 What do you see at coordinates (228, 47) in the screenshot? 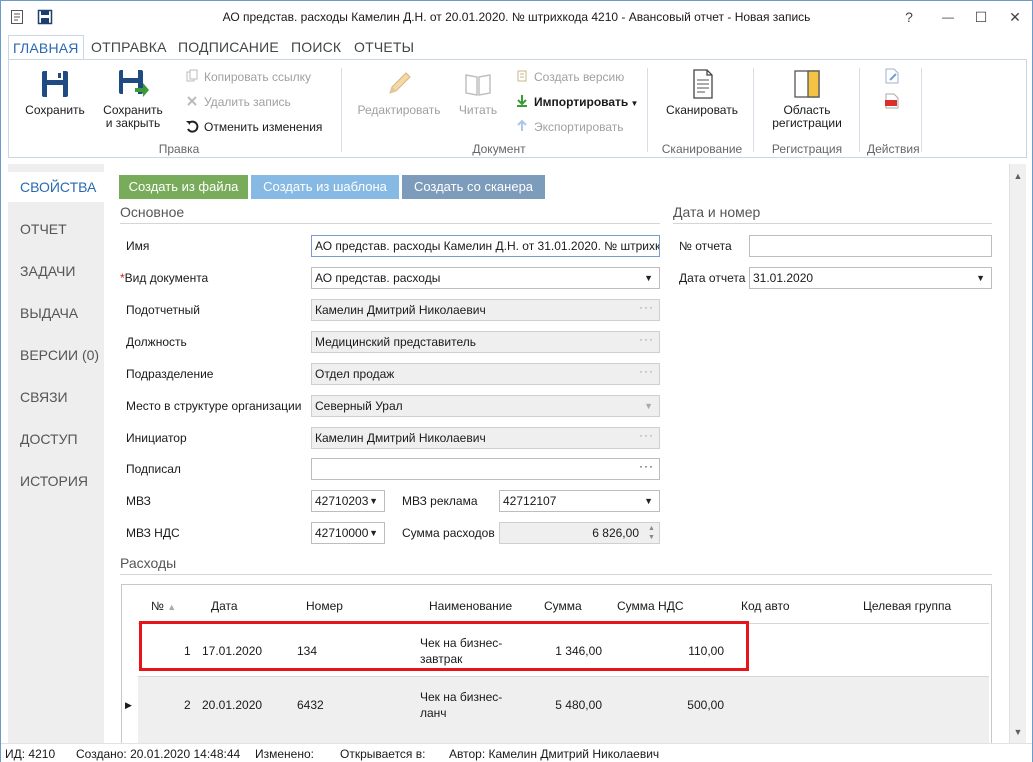
I see `tab-signing: ПОДПИСАНИЕ` at bounding box center [228, 47].